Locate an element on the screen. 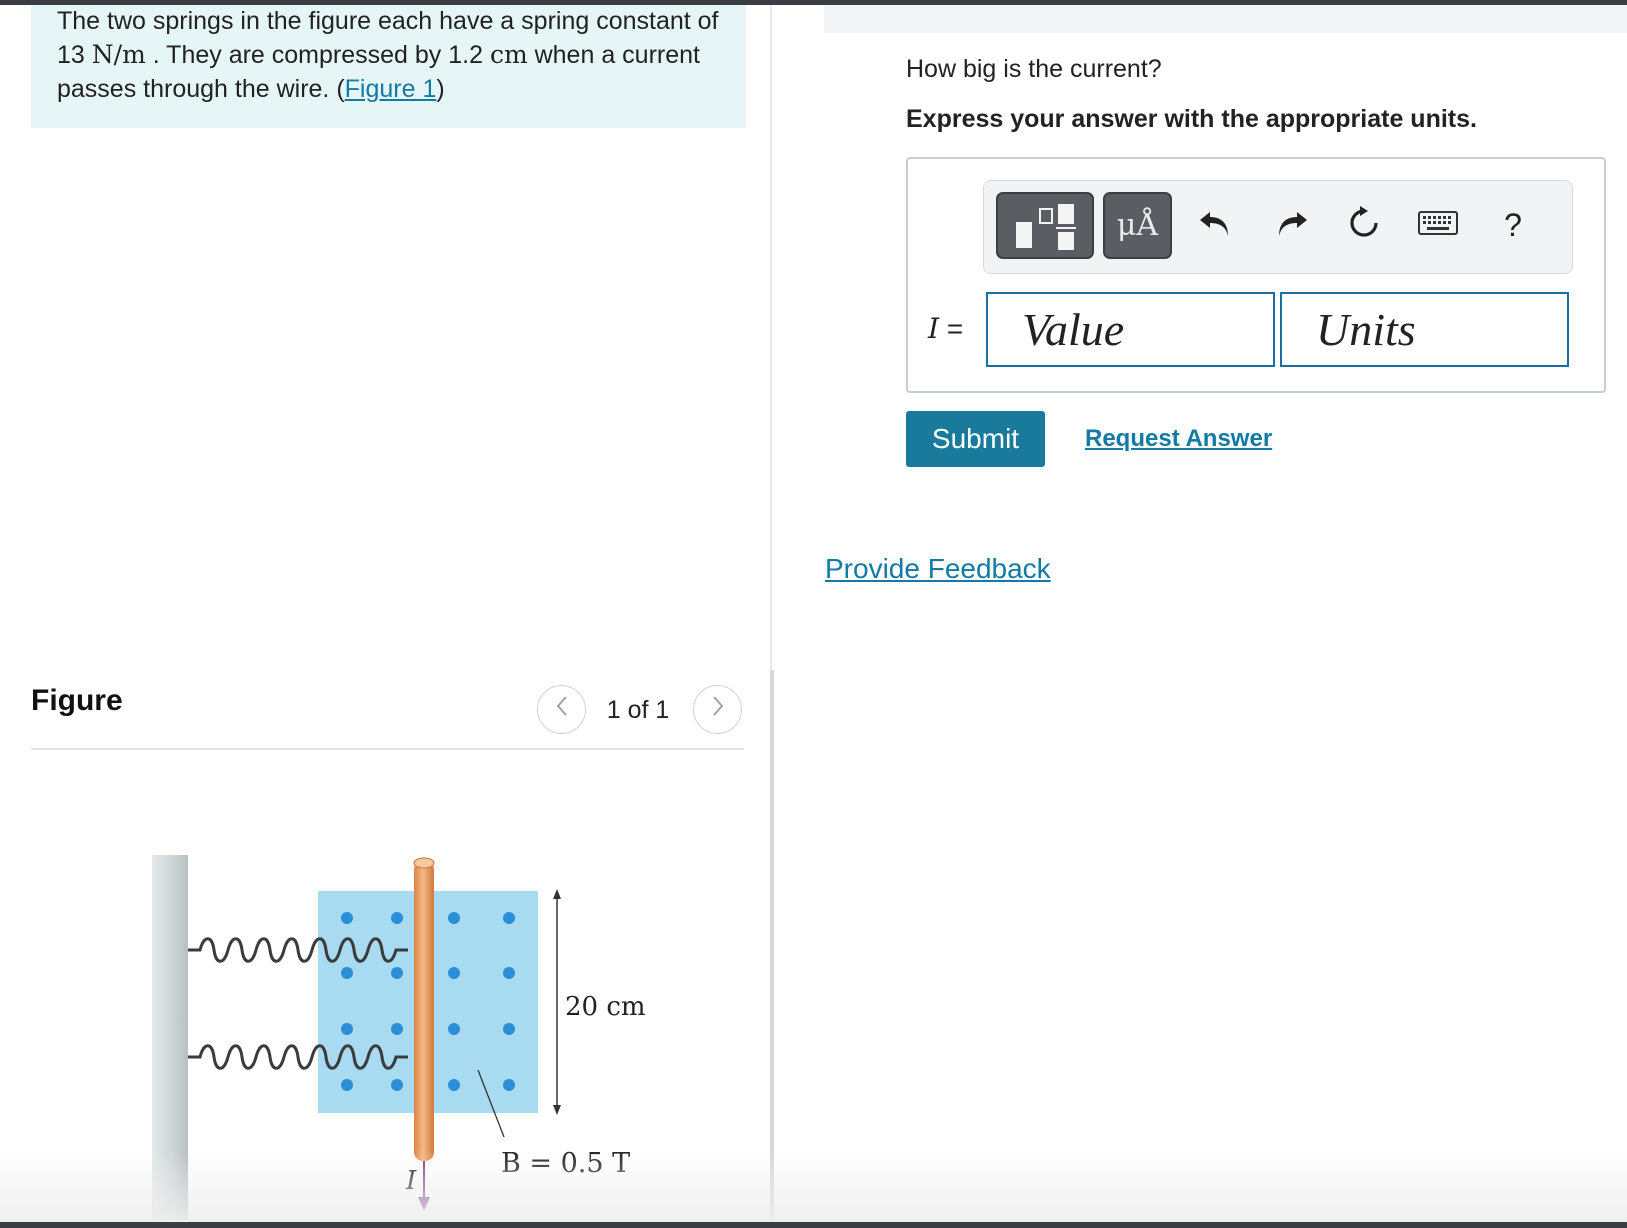  chevron-right-icon is located at coordinates (718, 709).